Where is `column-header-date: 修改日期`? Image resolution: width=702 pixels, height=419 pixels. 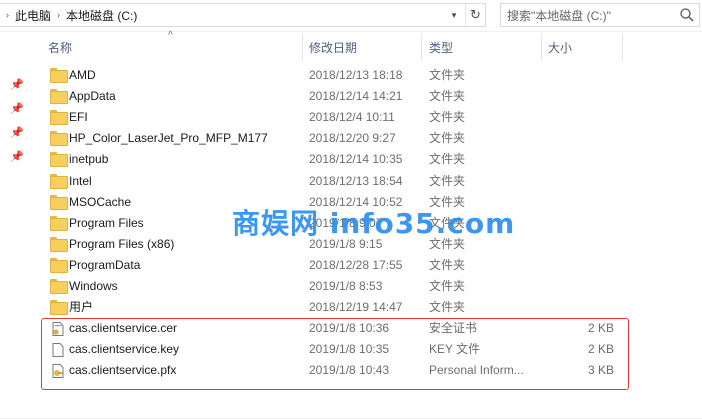 column-header-date: 修改日期 is located at coordinates (364, 47).